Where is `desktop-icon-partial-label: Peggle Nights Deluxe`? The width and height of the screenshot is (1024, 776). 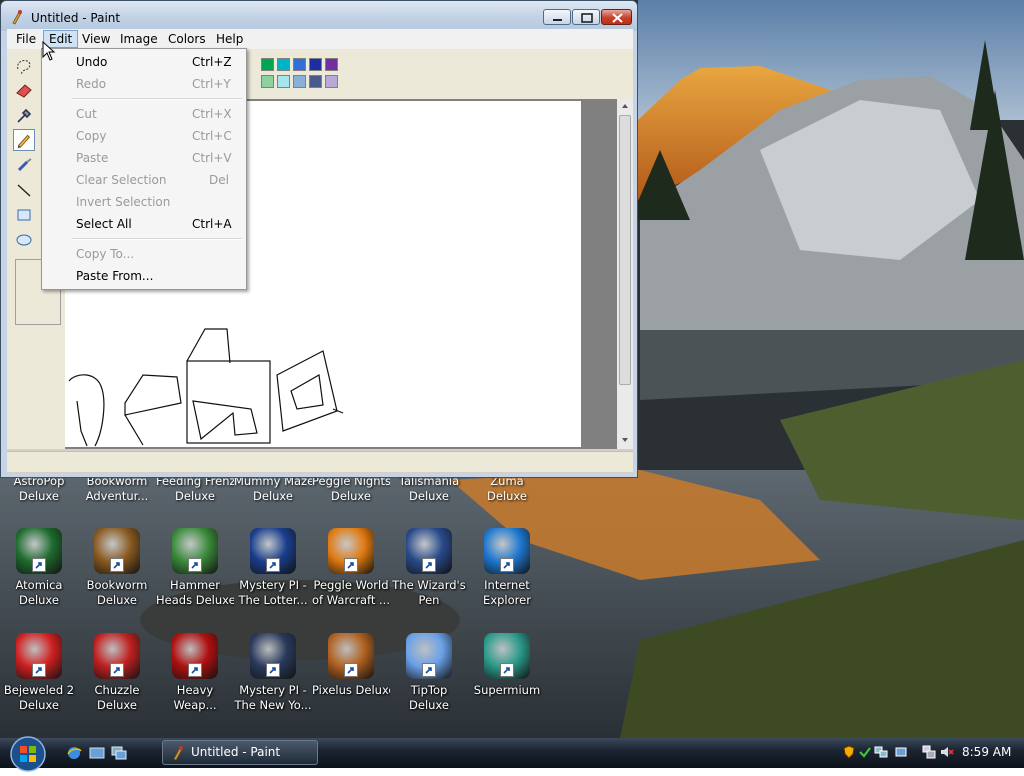
desktop-icon-partial-label: Peggle Nights Deluxe is located at coordinates (351, 489).